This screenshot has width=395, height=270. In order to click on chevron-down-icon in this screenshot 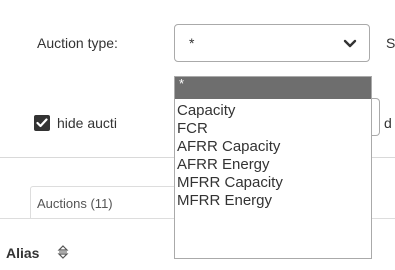, I will do `click(350, 46)`.